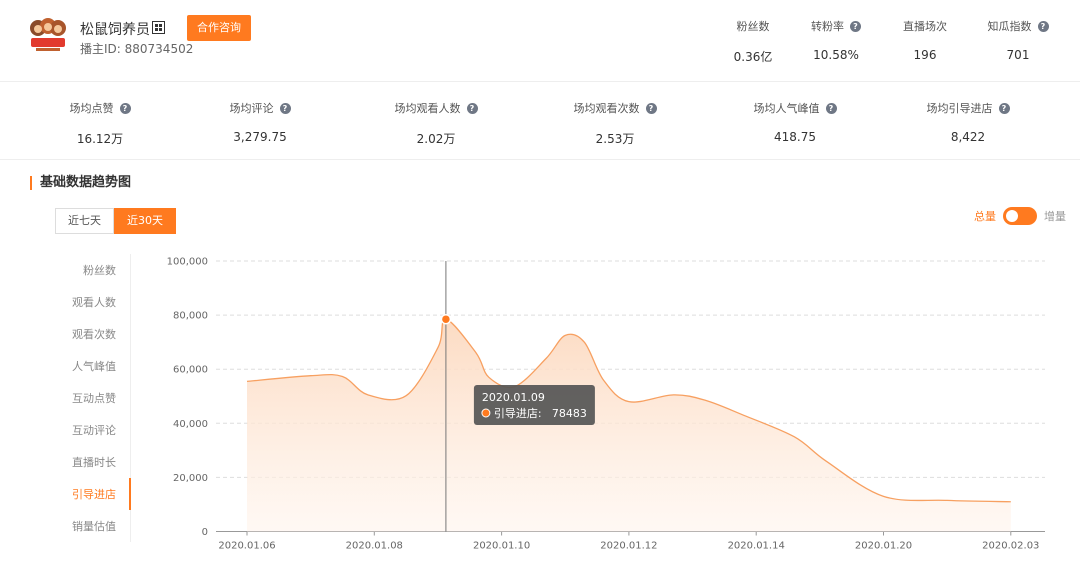  I want to click on range-tabs: 近七天 近30天, so click(115, 221).